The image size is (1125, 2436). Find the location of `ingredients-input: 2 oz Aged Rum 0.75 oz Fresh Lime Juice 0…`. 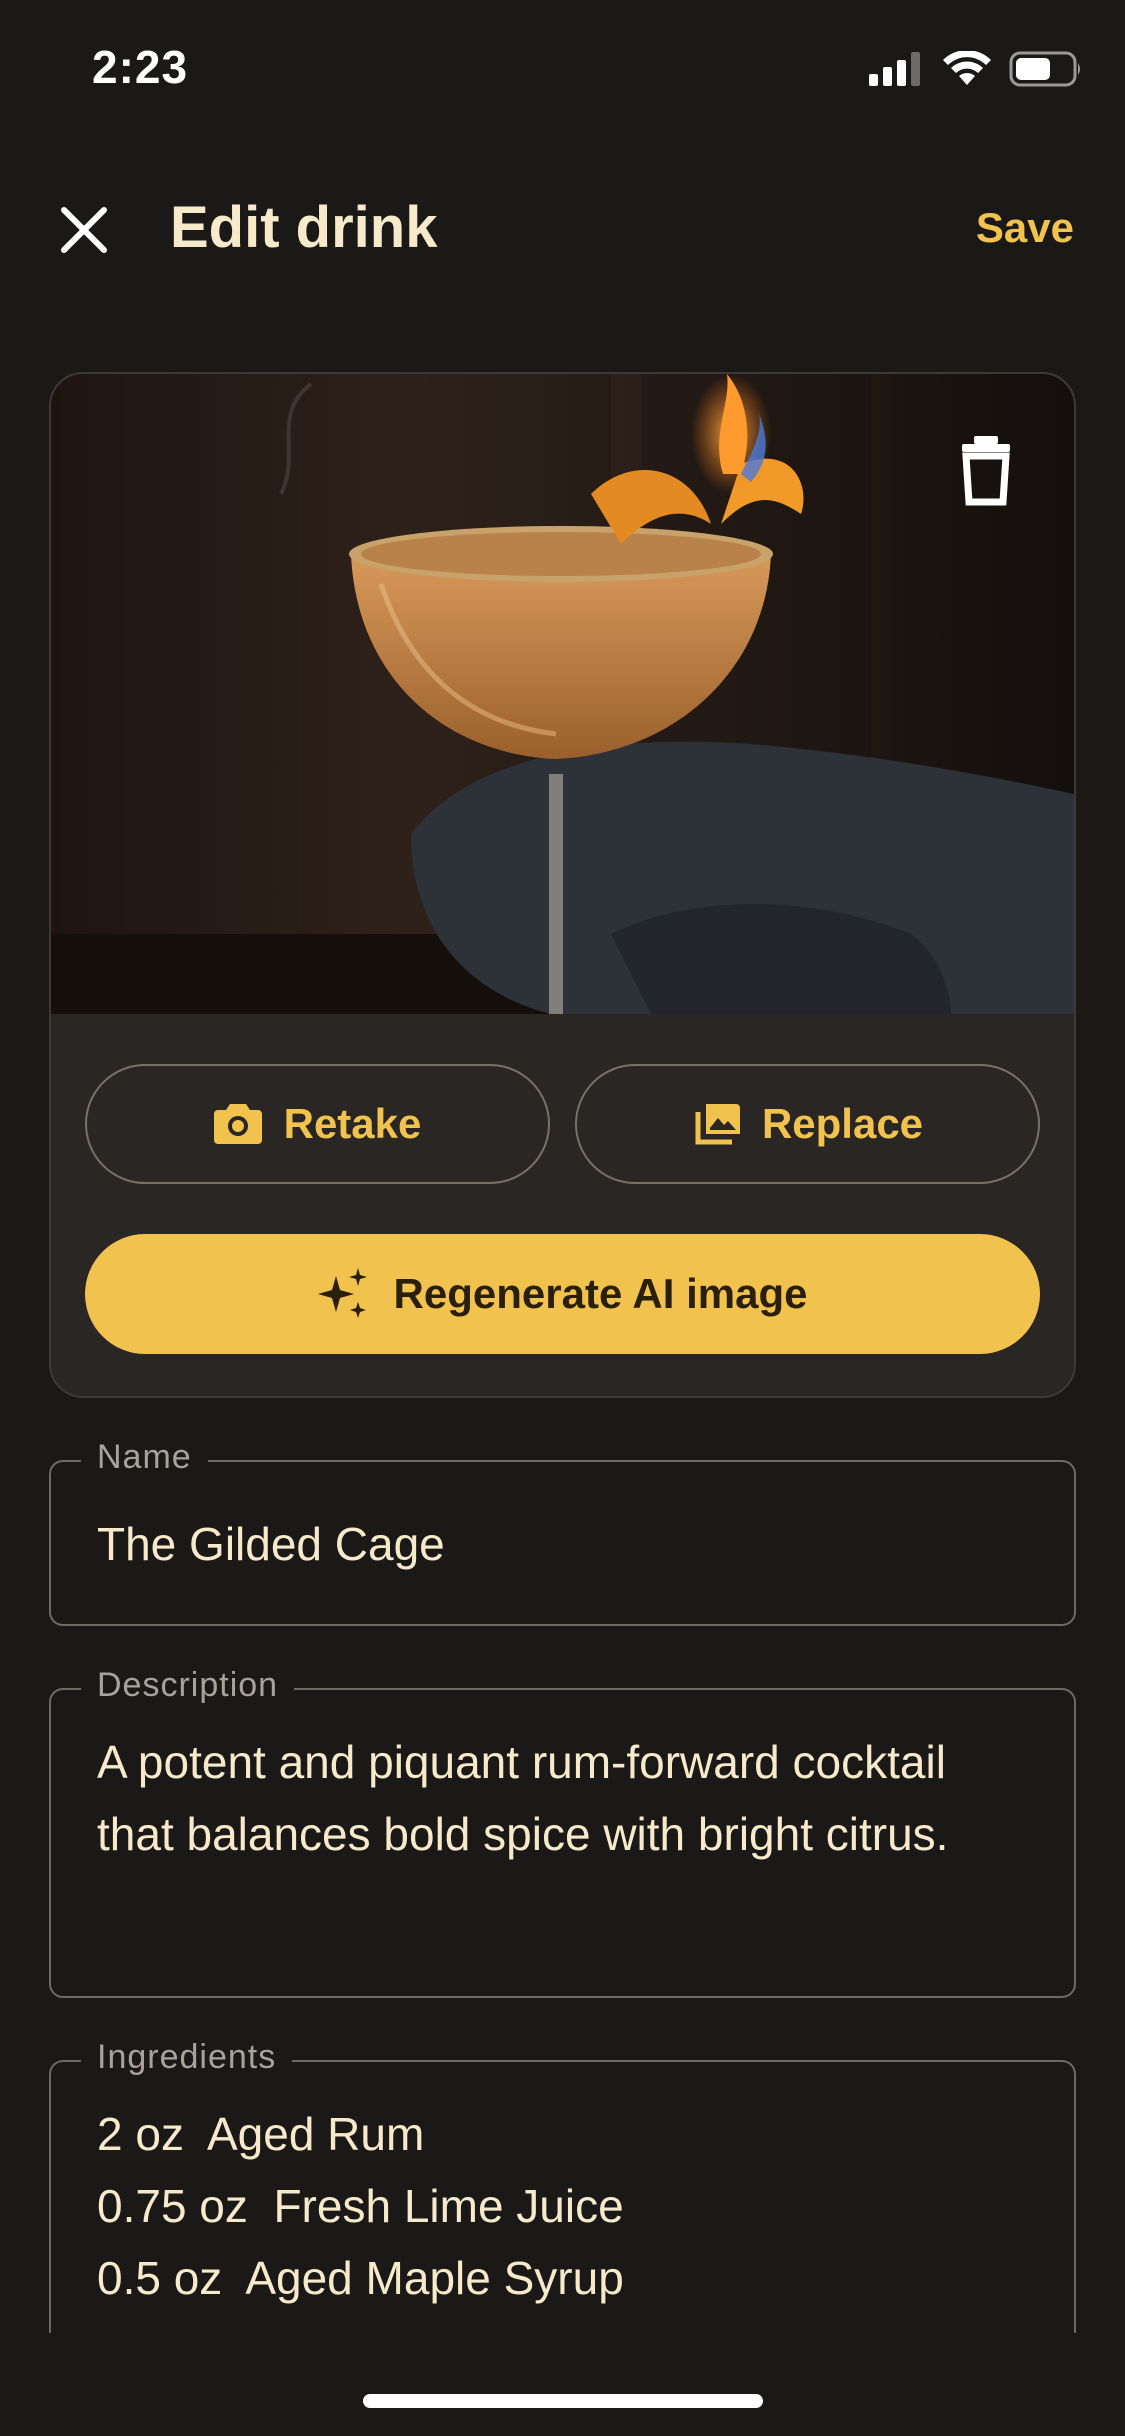

ingredients-input: 2 oz Aged Rum 0.75 oz Fresh Lime Juice 0… is located at coordinates (565, 2206).